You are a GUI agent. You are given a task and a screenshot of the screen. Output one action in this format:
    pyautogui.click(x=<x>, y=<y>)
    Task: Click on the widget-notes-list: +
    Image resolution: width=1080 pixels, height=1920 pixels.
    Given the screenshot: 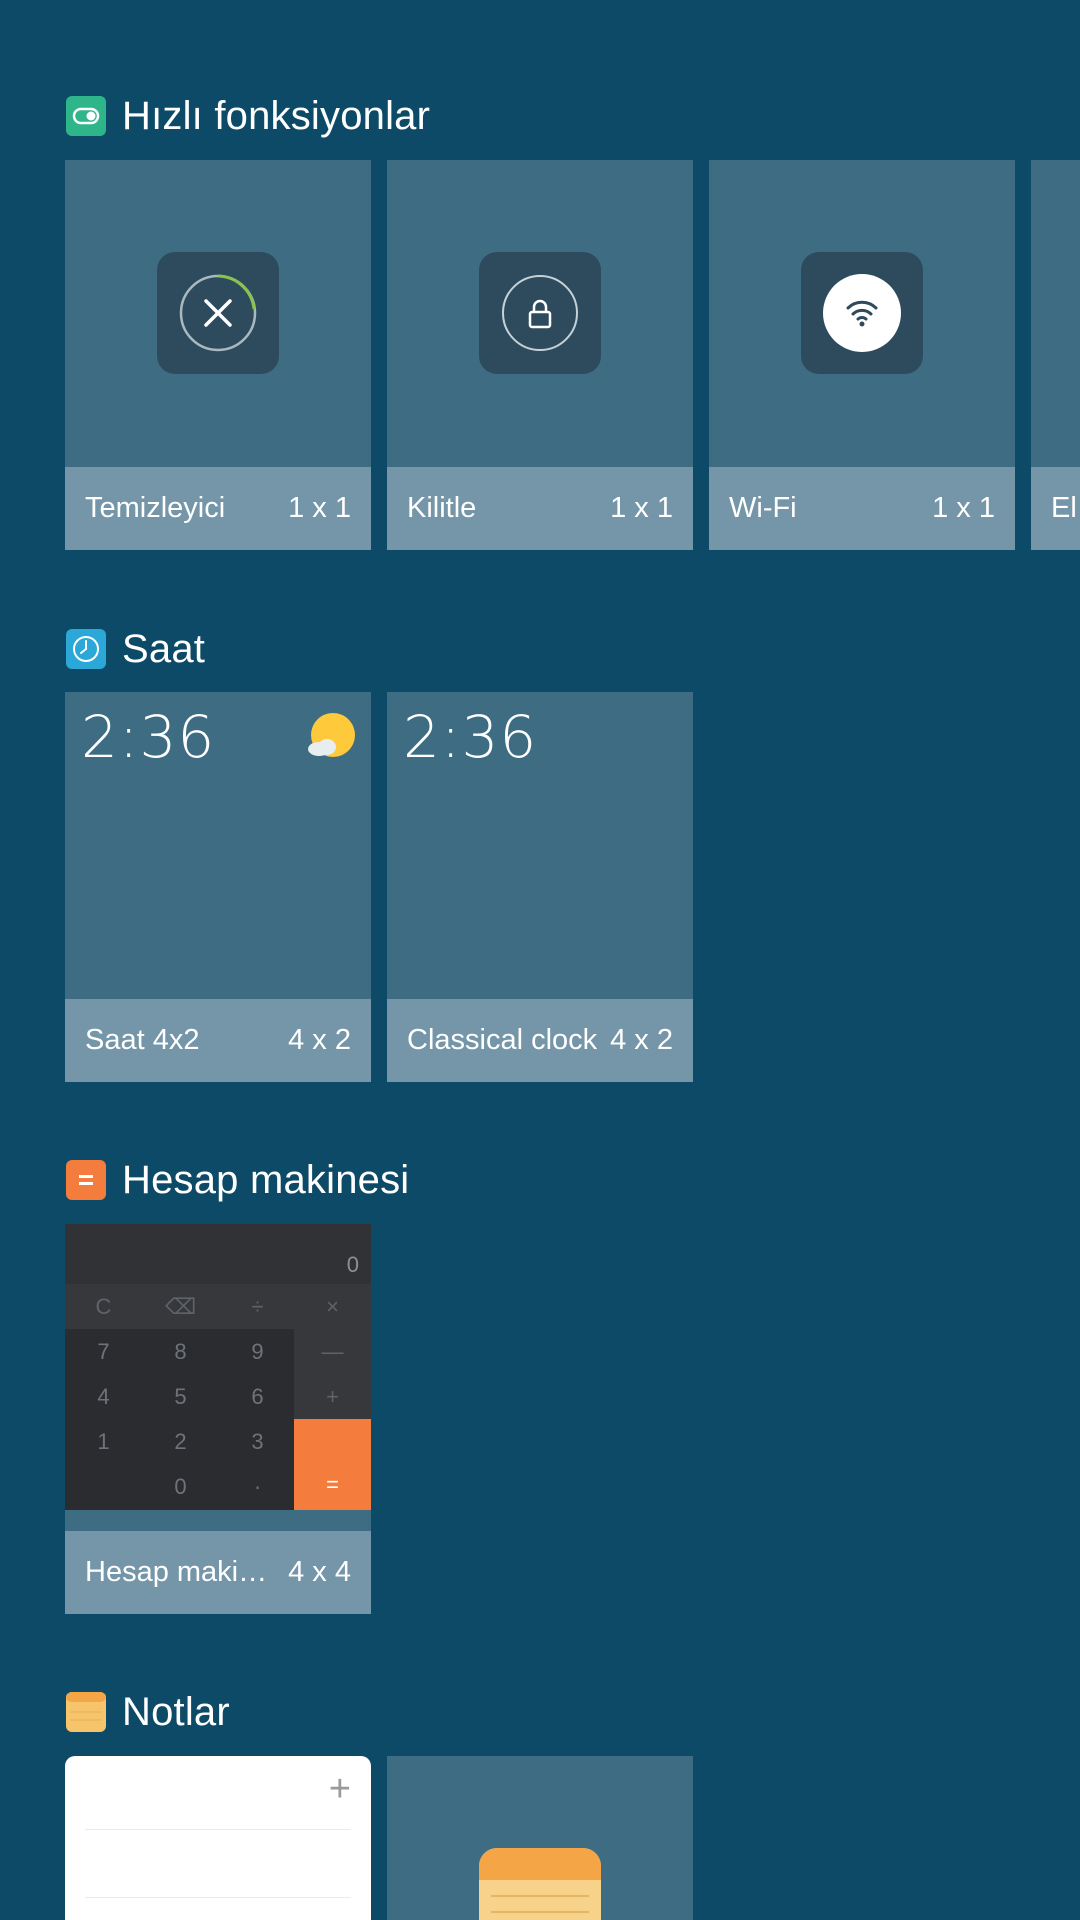 What is the action you would take?
    pyautogui.click(x=218, y=1838)
    